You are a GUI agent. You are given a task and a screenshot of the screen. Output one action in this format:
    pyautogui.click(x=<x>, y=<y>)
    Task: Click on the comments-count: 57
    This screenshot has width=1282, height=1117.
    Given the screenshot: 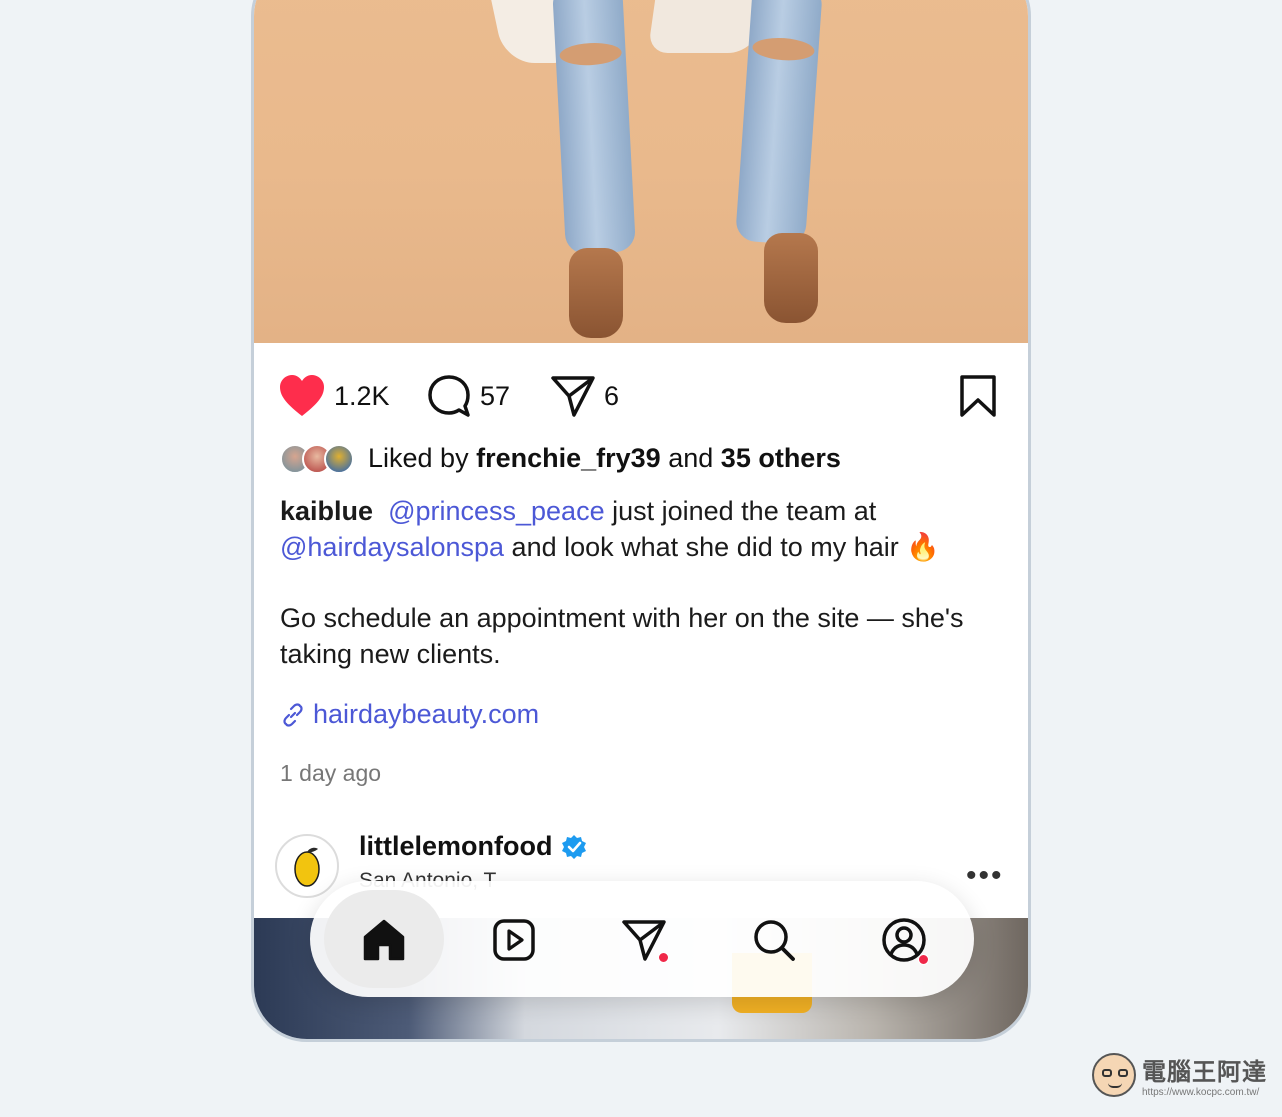 What is the action you would take?
    pyautogui.click(x=495, y=395)
    